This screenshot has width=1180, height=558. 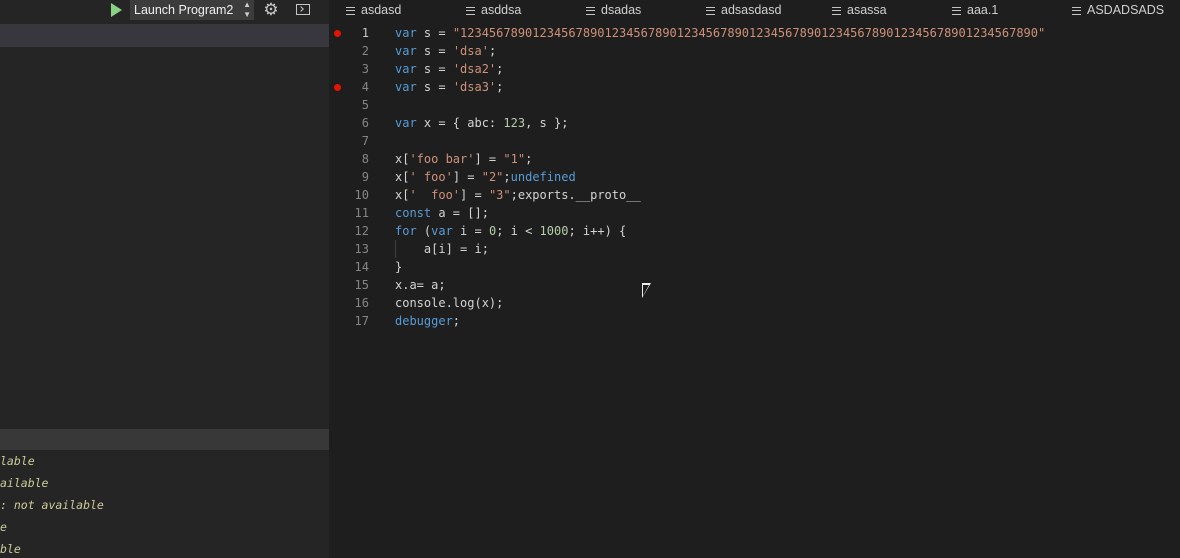 What do you see at coordinates (859, 10) in the screenshot?
I see `tab-asassa: asassa` at bounding box center [859, 10].